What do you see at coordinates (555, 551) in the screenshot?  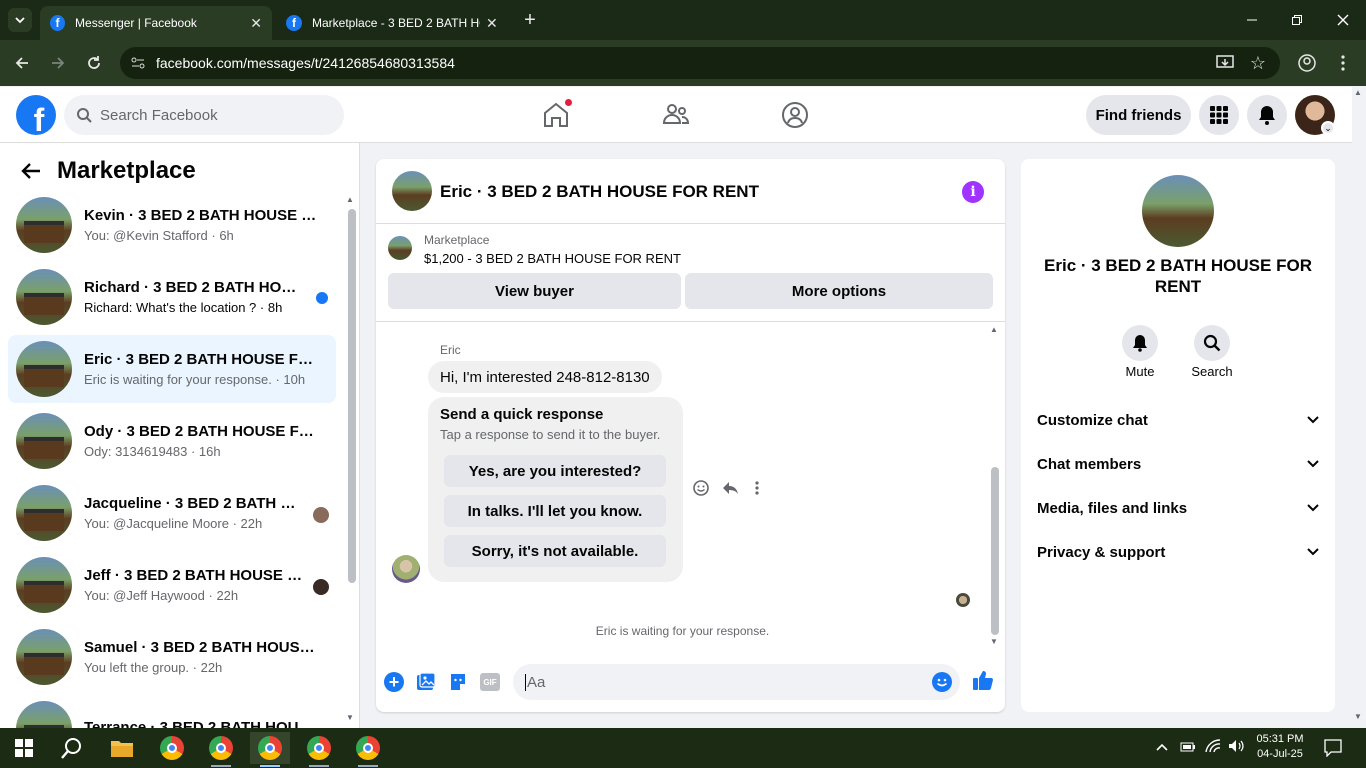 I see `quick-response-button: Sorry, it's not available.` at bounding box center [555, 551].